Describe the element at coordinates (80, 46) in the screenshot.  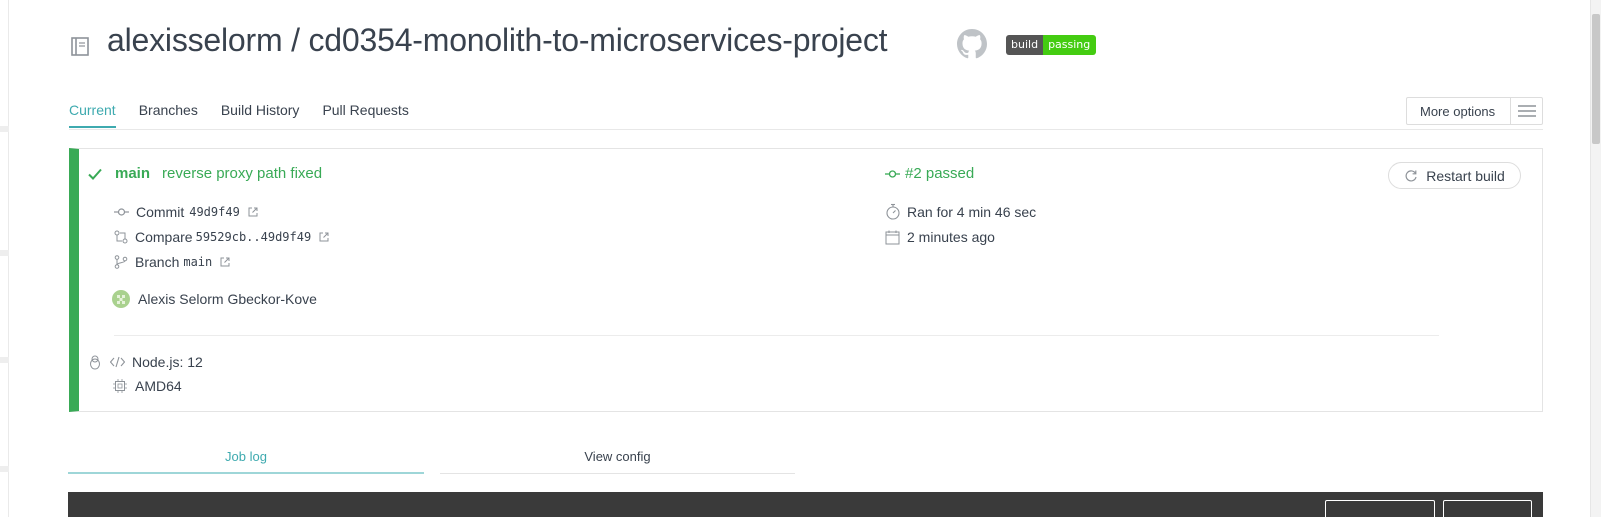
I see `repo-book-icon` at that location.